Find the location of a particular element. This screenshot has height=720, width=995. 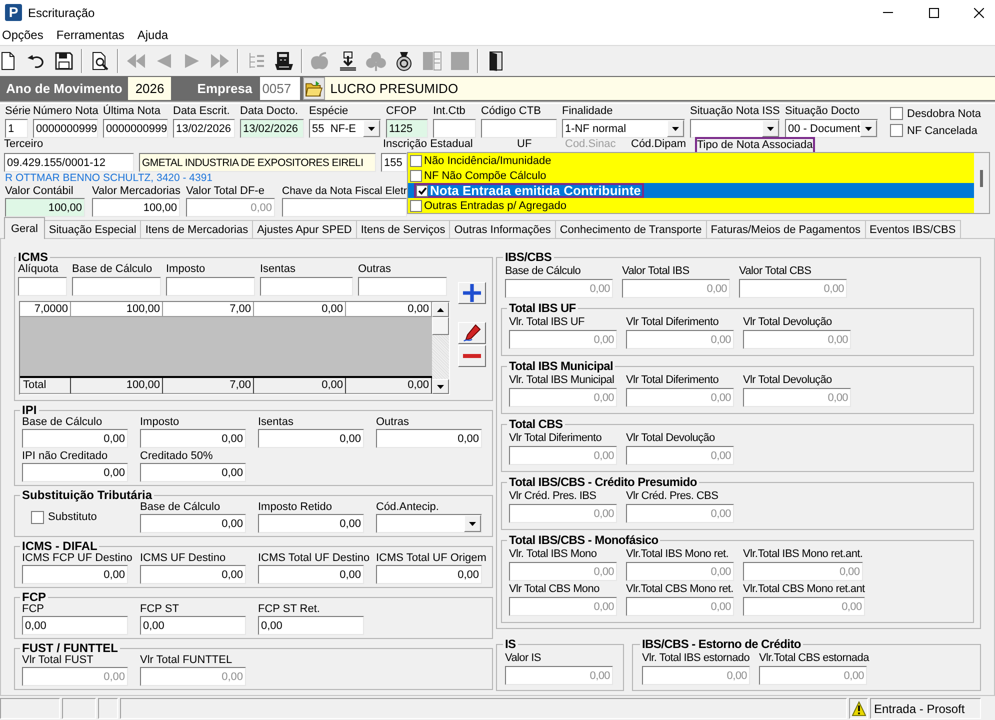

add-button is located at coordinates (472, 293).